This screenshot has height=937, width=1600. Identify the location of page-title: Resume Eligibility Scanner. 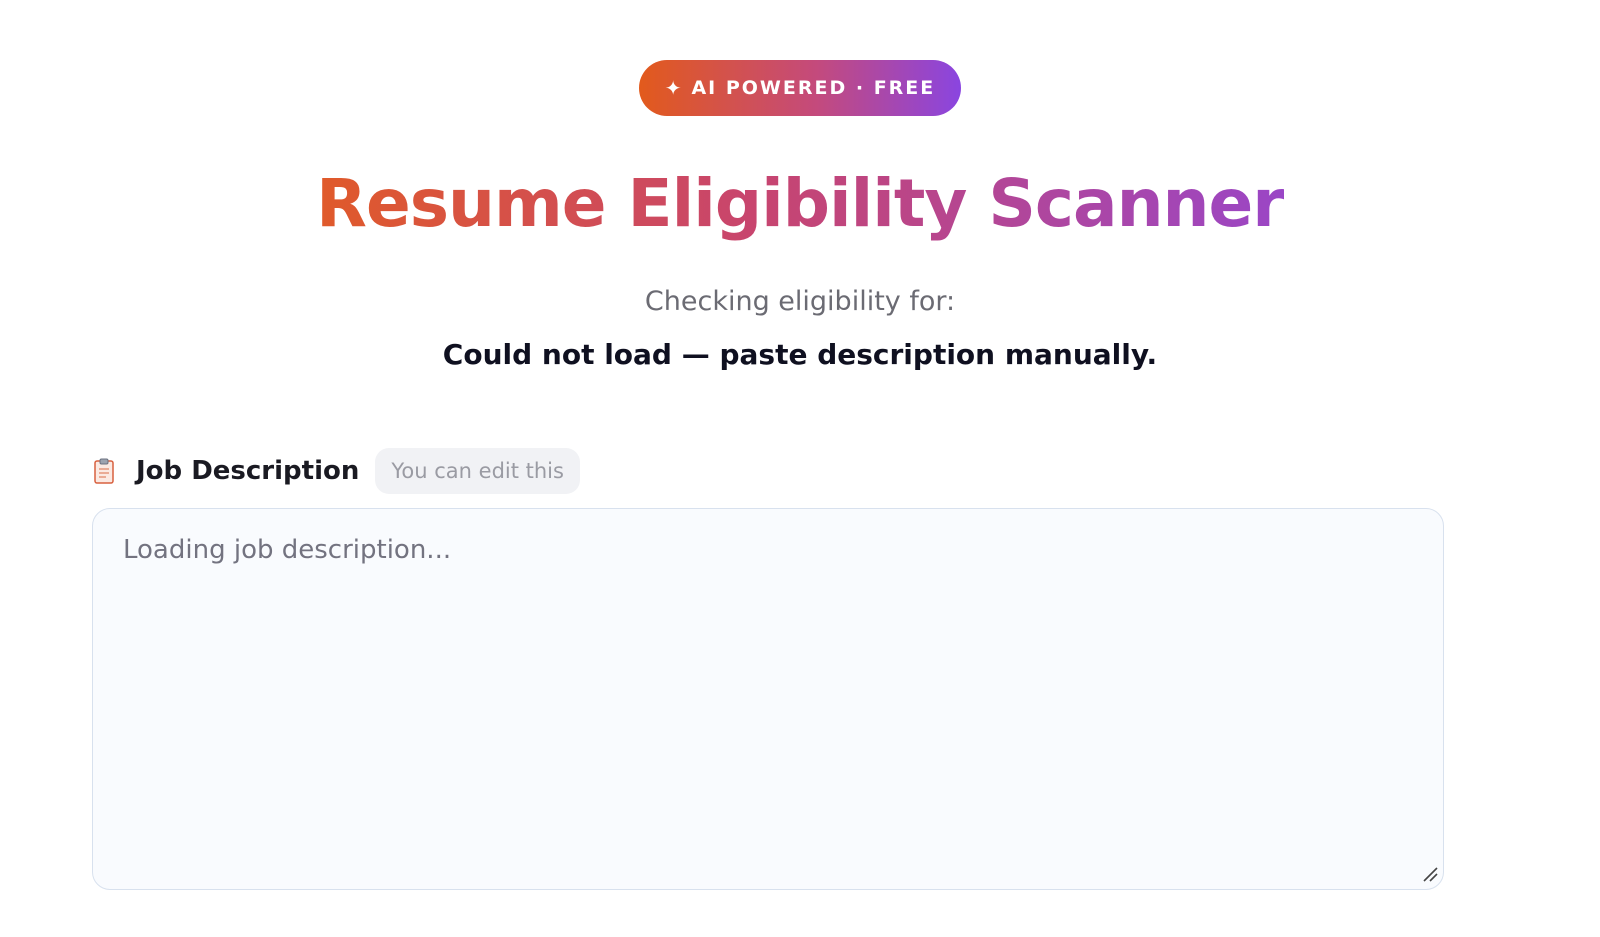
(800, 204).